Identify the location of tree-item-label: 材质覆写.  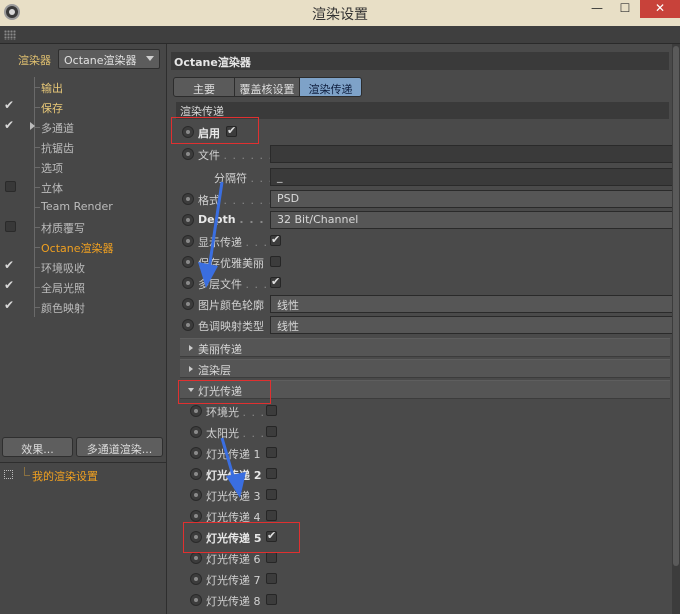
(63, 228).